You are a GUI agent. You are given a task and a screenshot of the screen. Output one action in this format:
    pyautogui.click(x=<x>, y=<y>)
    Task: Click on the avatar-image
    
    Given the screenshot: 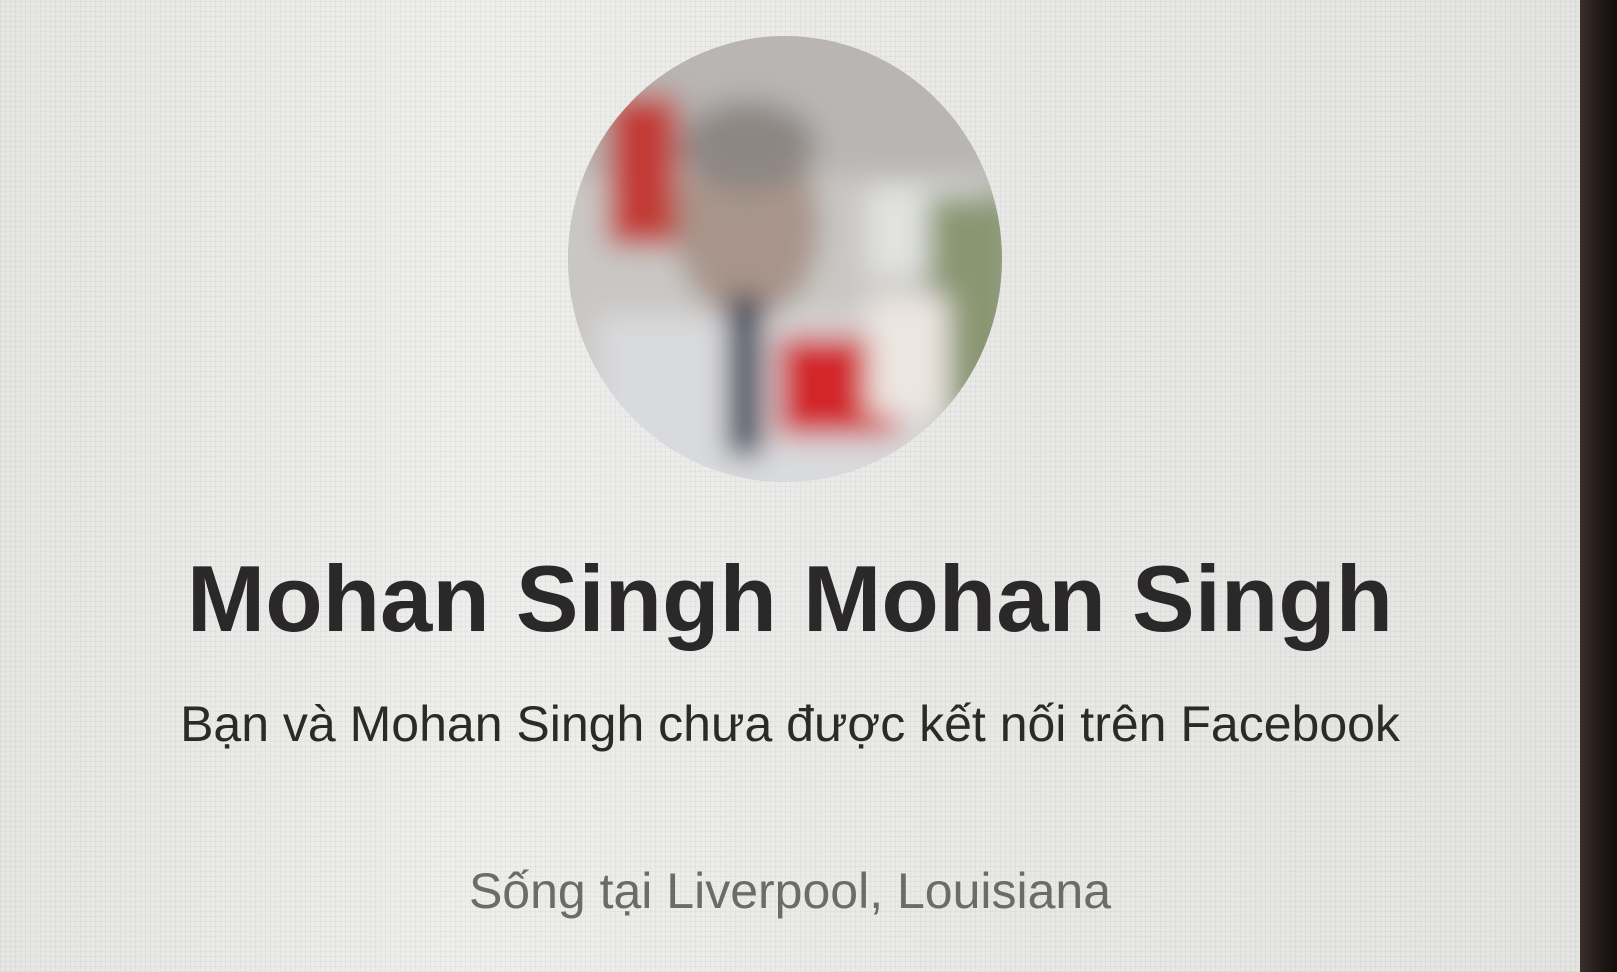 What is the action you would take?
    pyautogui.click(x=785, y=259)
    